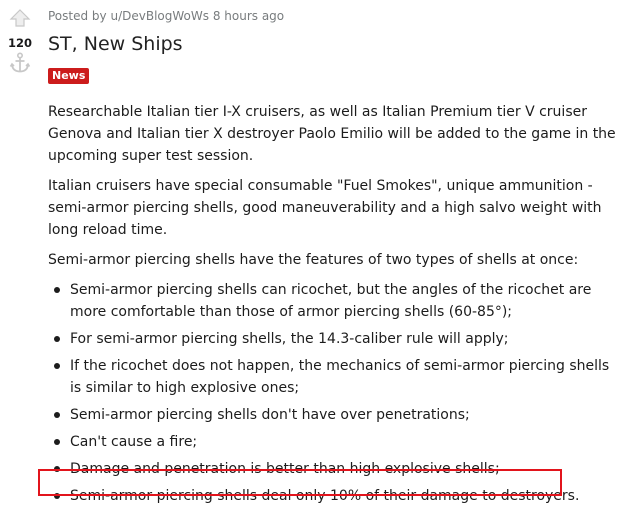 This screenshot has width=634, height=512. Describe the element at coordinates (247, 16) in the screenshot. I see `post-time: 8 hours ago` at that location.